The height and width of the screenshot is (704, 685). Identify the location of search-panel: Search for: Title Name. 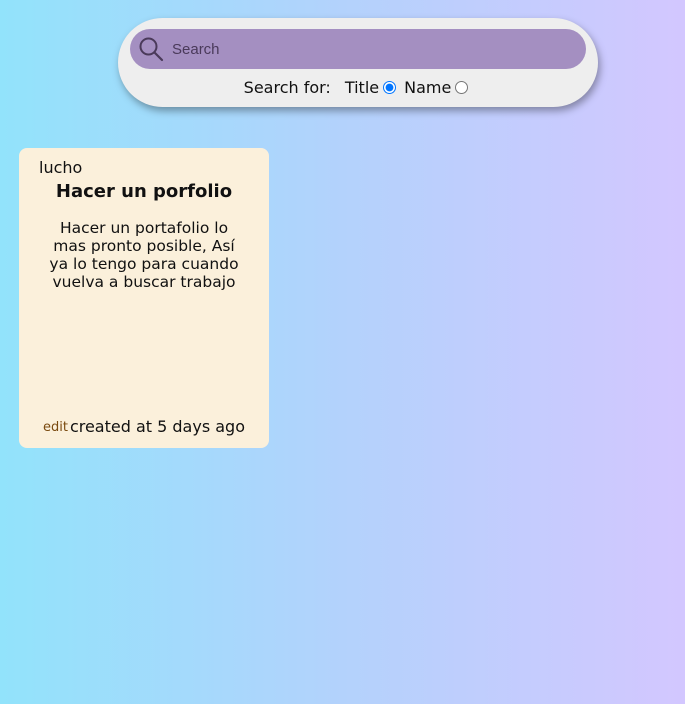
(358, 62).